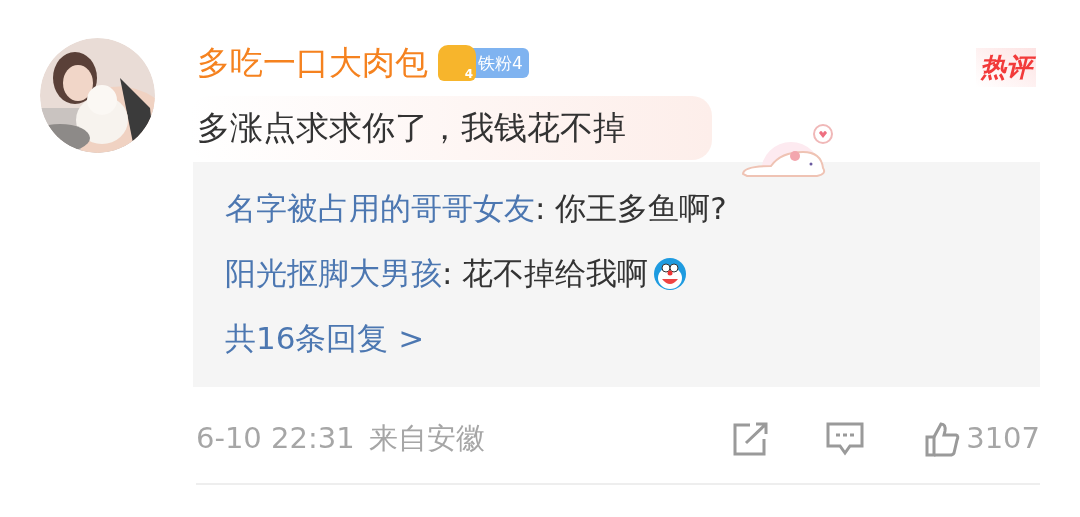  What do you see at coordinates (545, 274) in the screenshot?
I see `reply-text: : 花不掉给我啊` at bounding box center [545, 274].